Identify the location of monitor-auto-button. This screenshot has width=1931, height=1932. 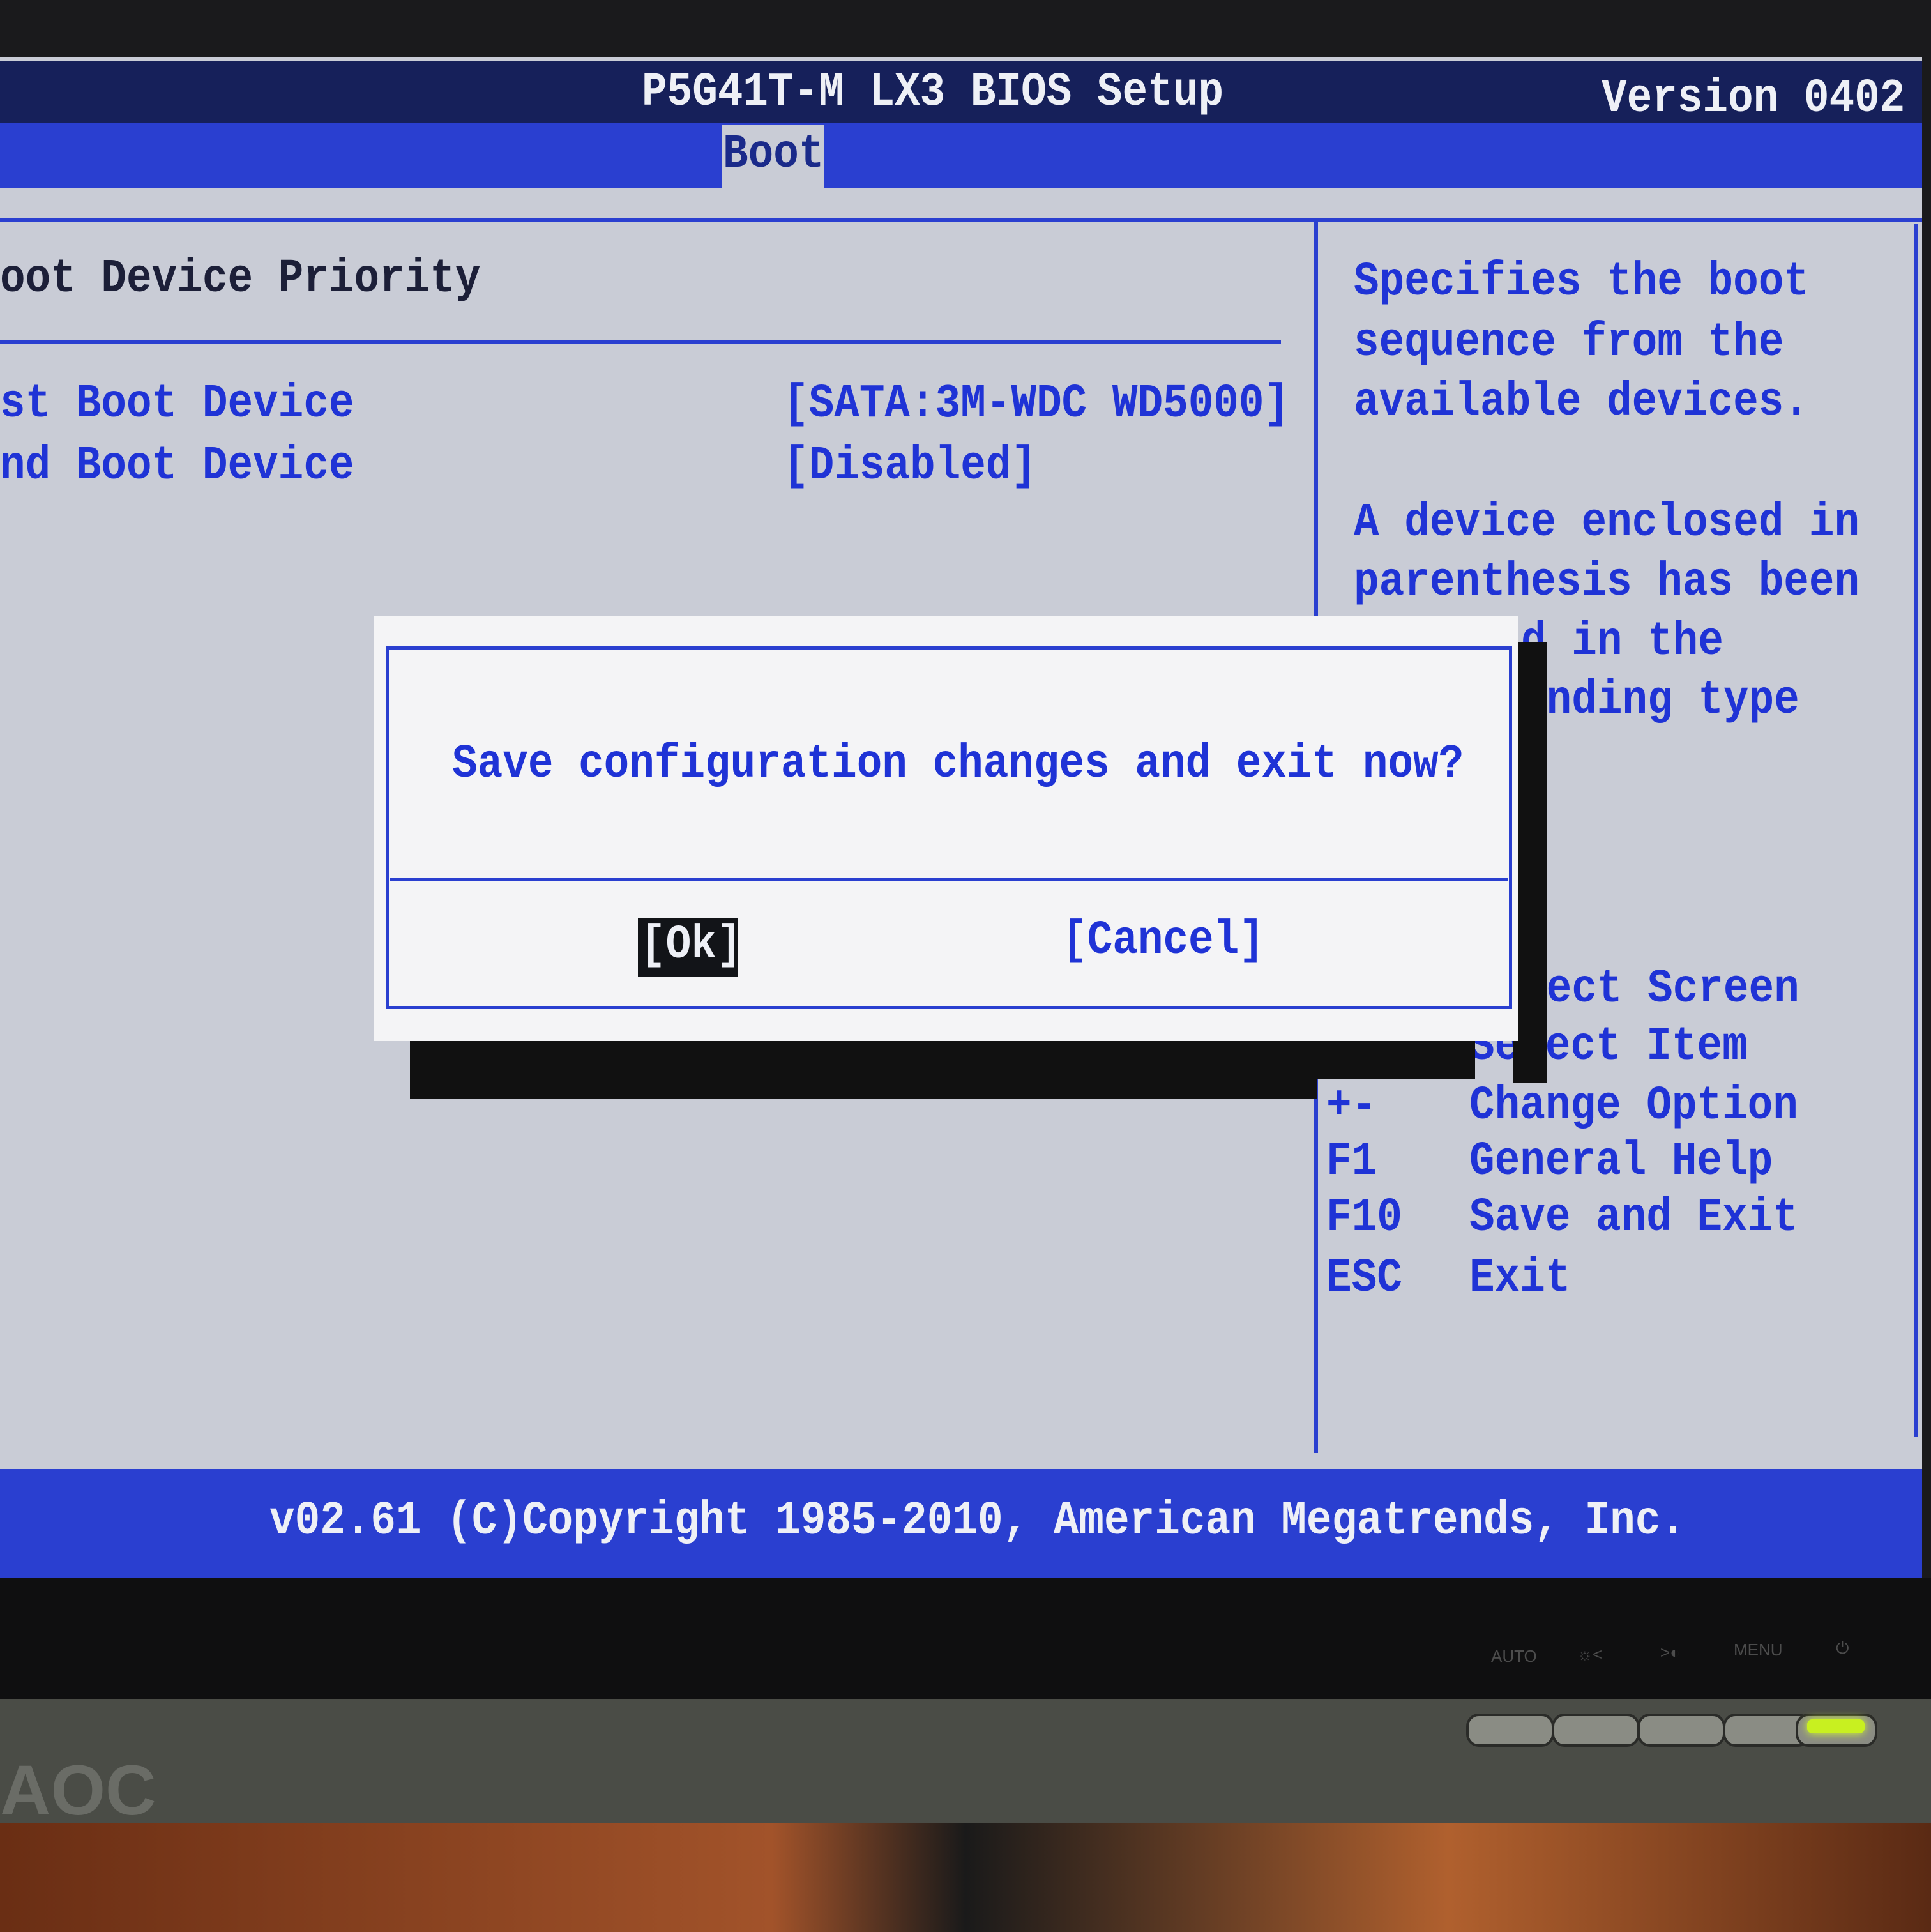
(1510, 1730).